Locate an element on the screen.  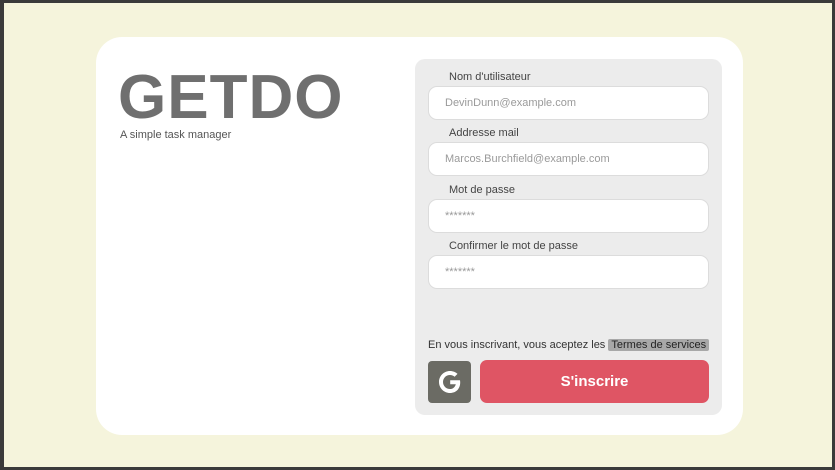
password-field-group: Mot de passe ******* is located at coordinates (568, 208).